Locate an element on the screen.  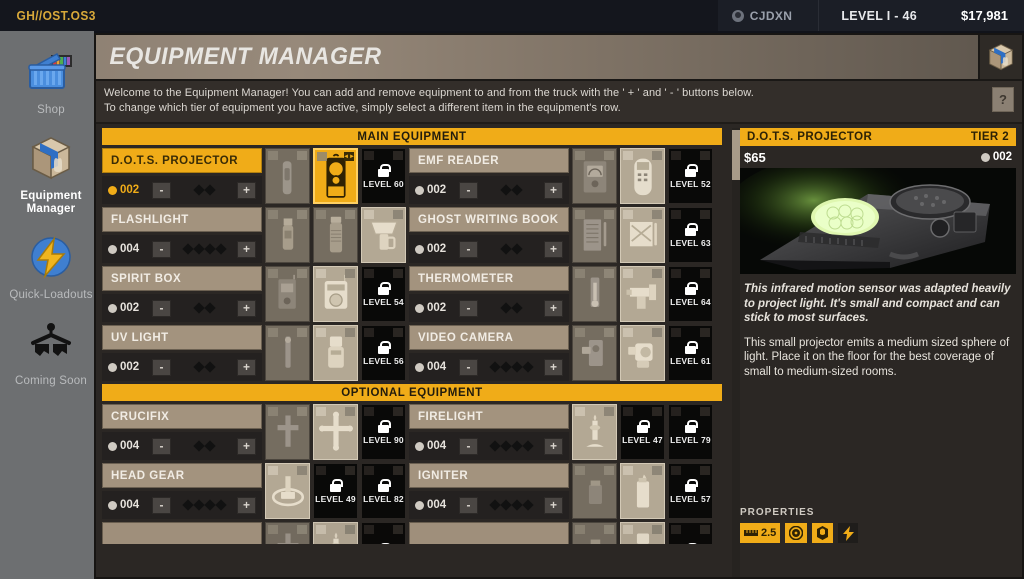
player-info: CJDXN is located at coordinates (768, 15).